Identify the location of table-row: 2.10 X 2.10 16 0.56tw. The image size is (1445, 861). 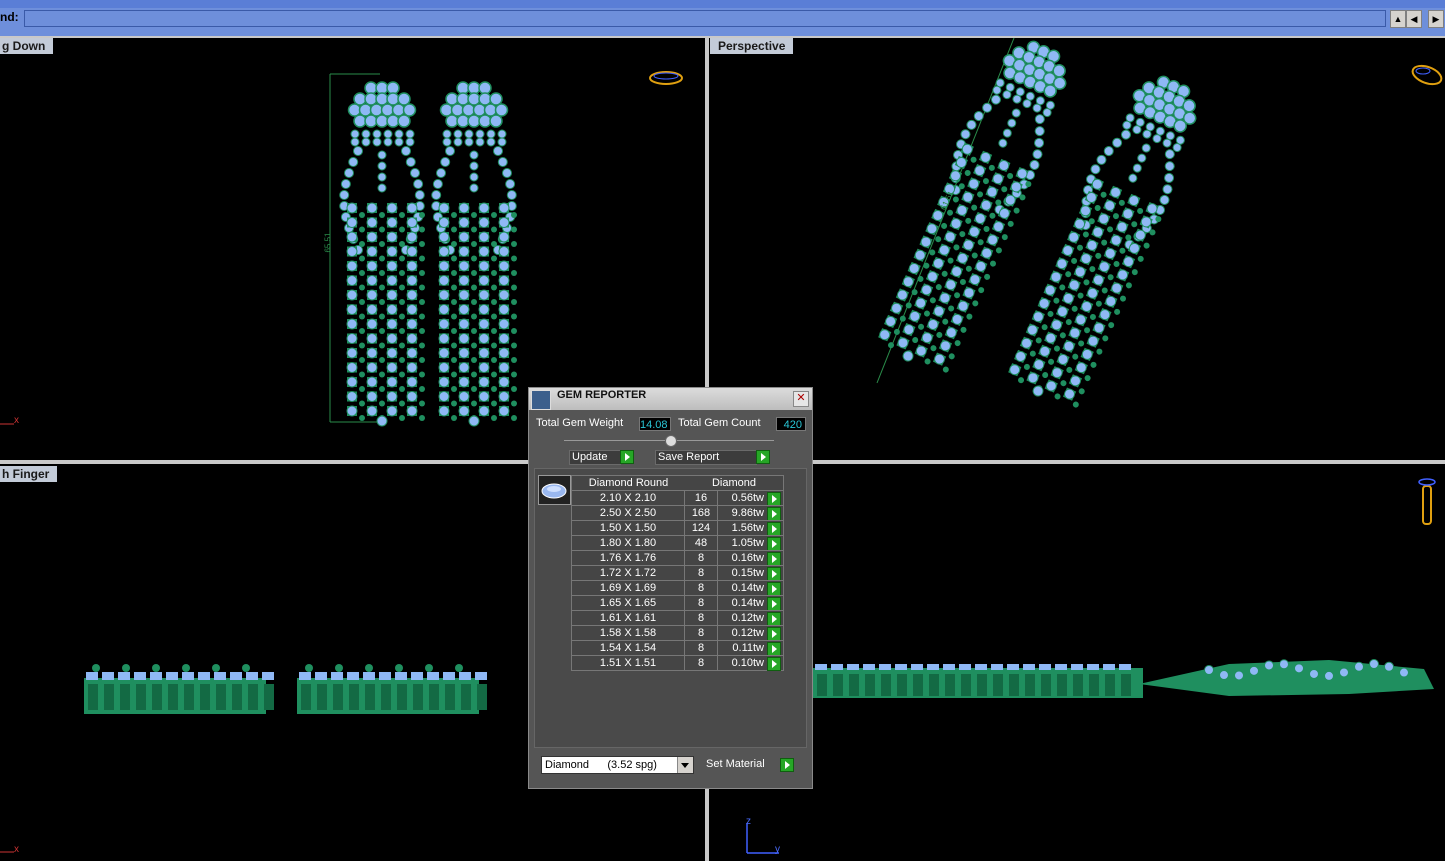
(677, 498).